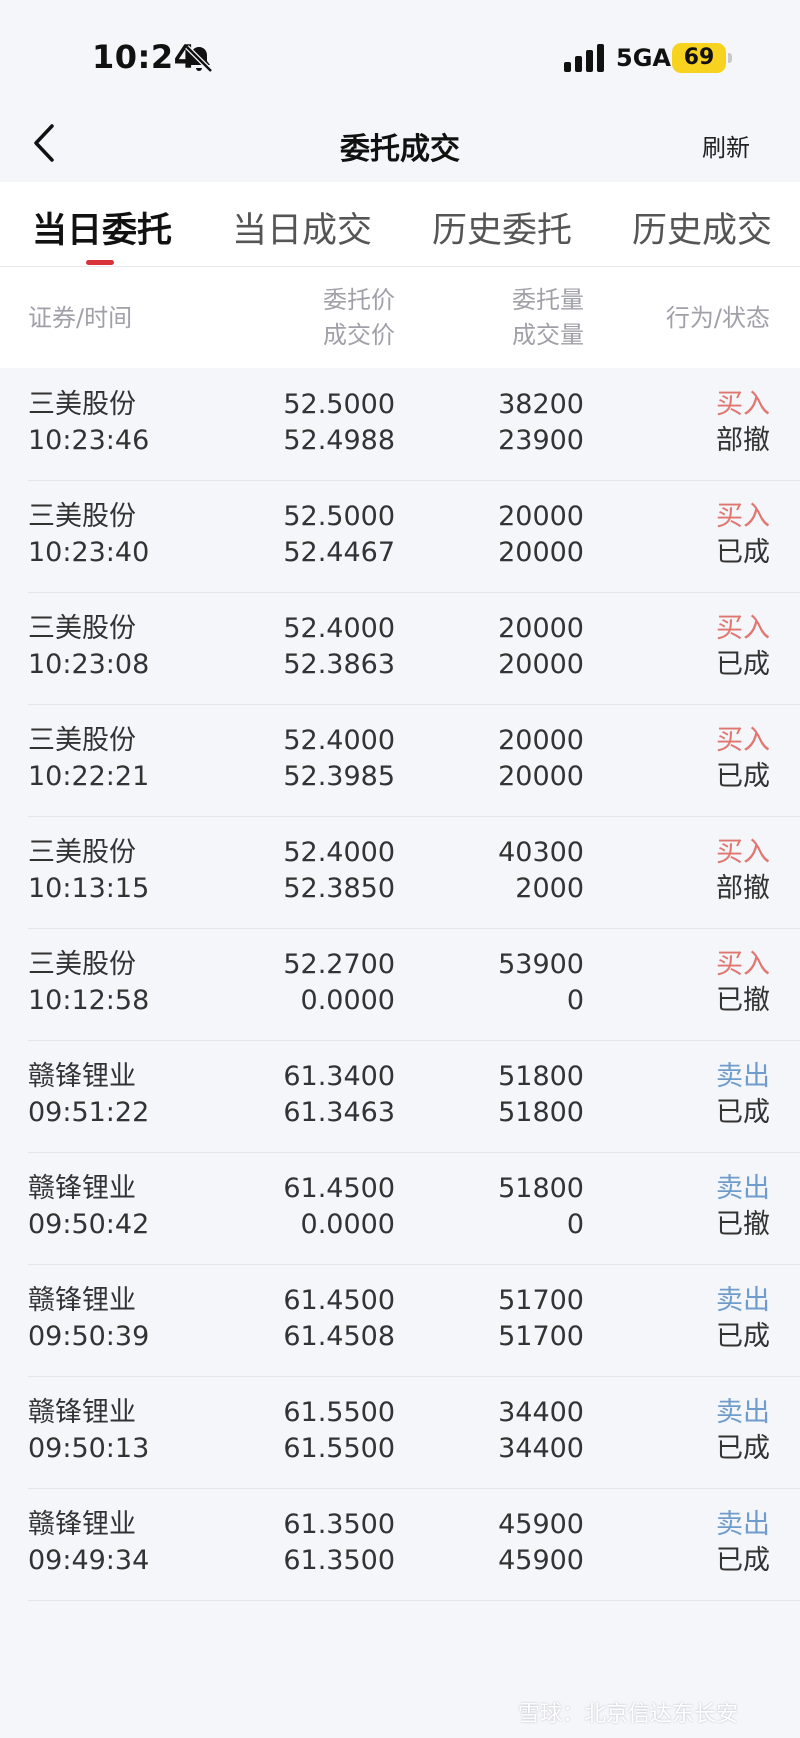 The height and width of the screenshot is (1738, 800). I want to click on tab-history-deals: 历史成交, so click(702, 227).